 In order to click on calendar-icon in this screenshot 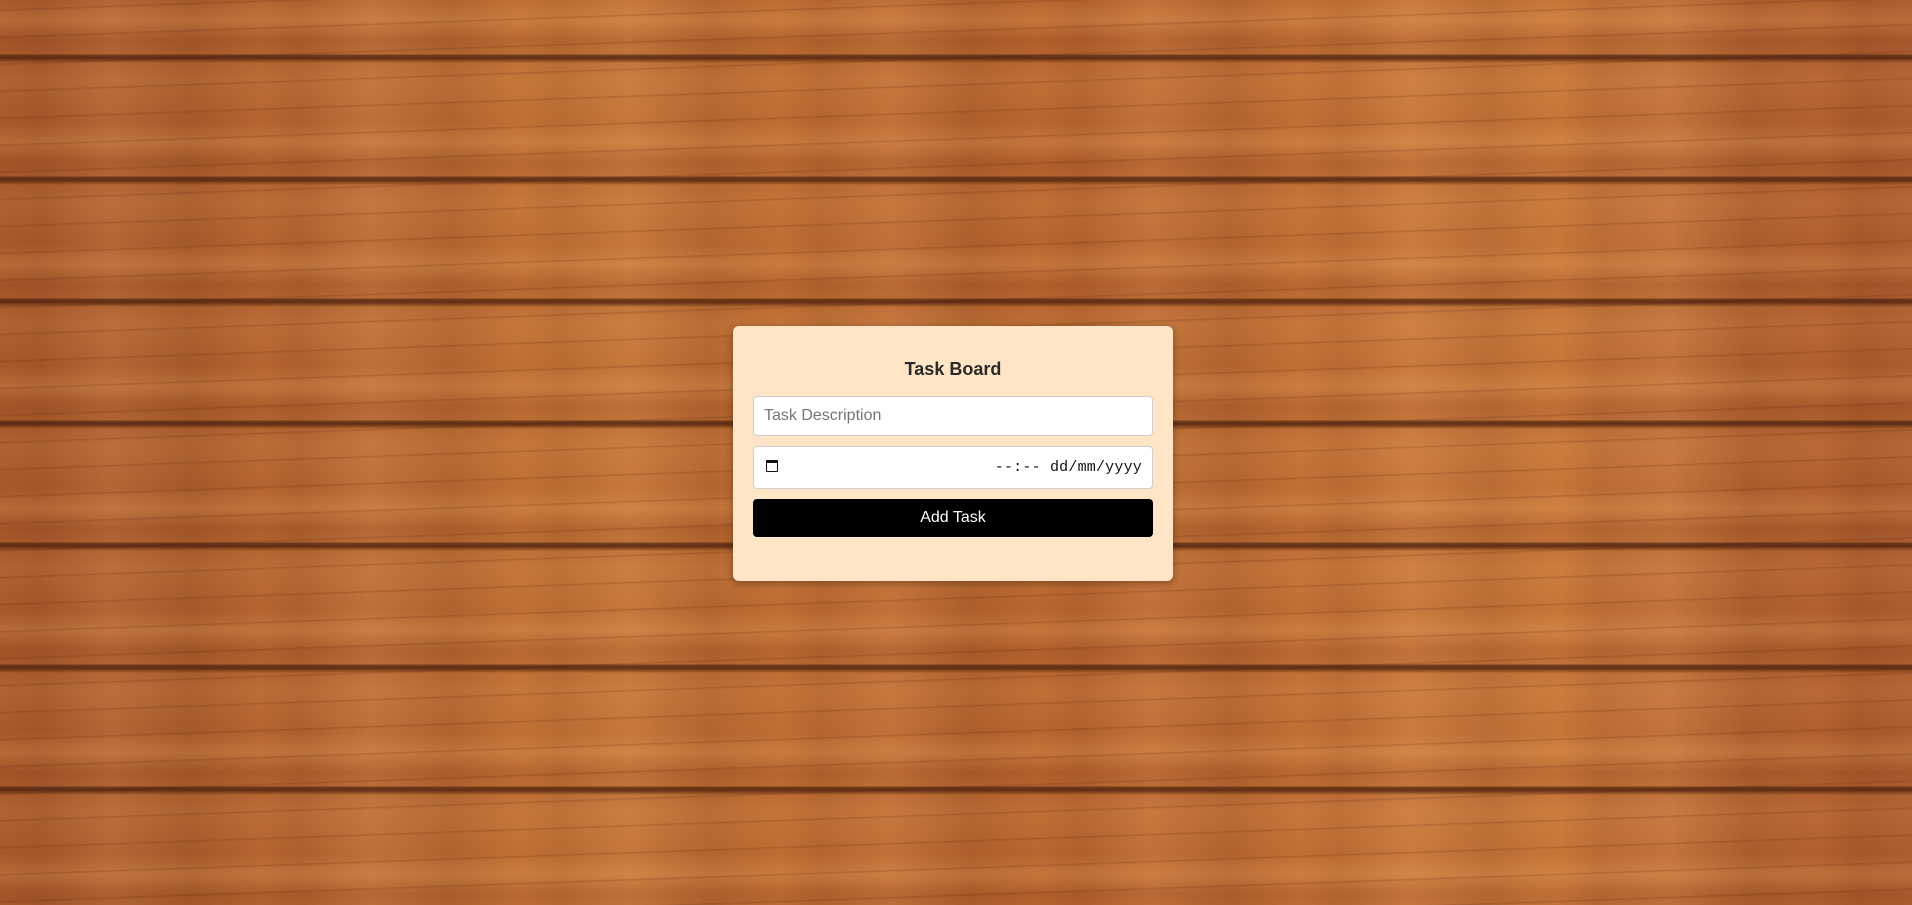, I will do `click(772, 466)`.